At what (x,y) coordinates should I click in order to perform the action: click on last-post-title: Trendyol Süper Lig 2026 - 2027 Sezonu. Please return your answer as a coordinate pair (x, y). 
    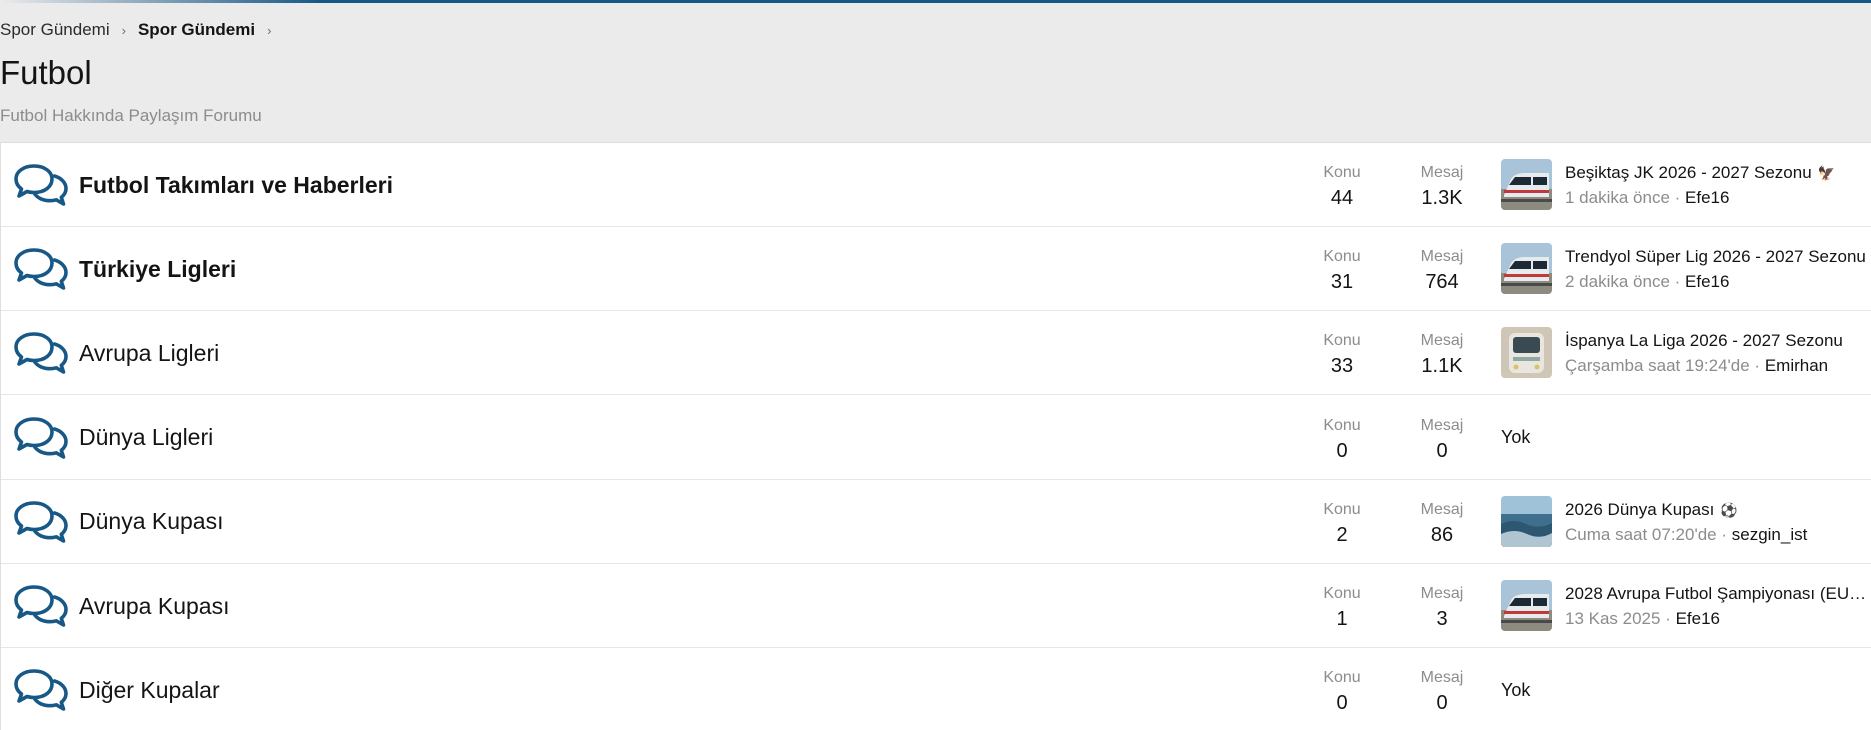
    Looking at the image, I should click on (1715, 256).